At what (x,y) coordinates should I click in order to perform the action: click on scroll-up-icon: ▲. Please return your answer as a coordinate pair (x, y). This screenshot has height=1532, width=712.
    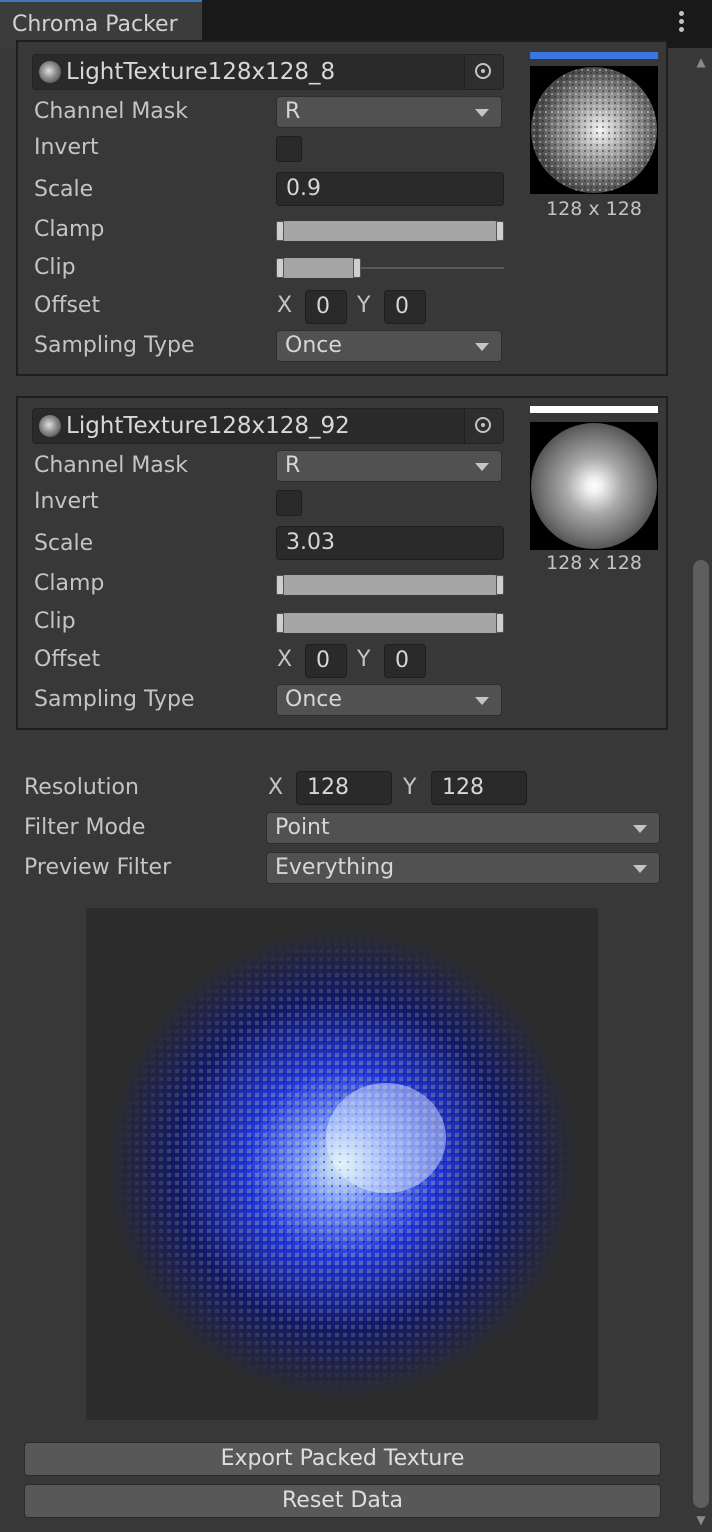
    Looking at the image, I should click on (701, 62).